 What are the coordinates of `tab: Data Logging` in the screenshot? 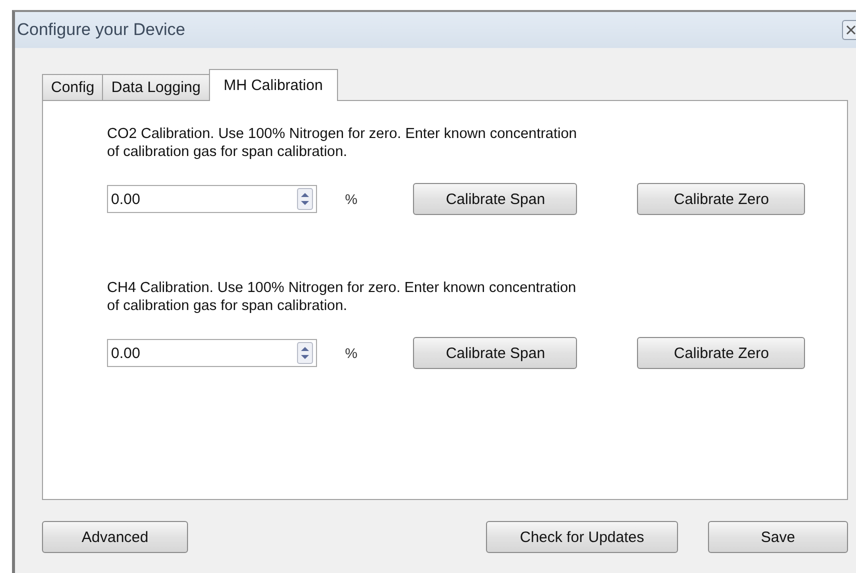 It's located at (156, 87).